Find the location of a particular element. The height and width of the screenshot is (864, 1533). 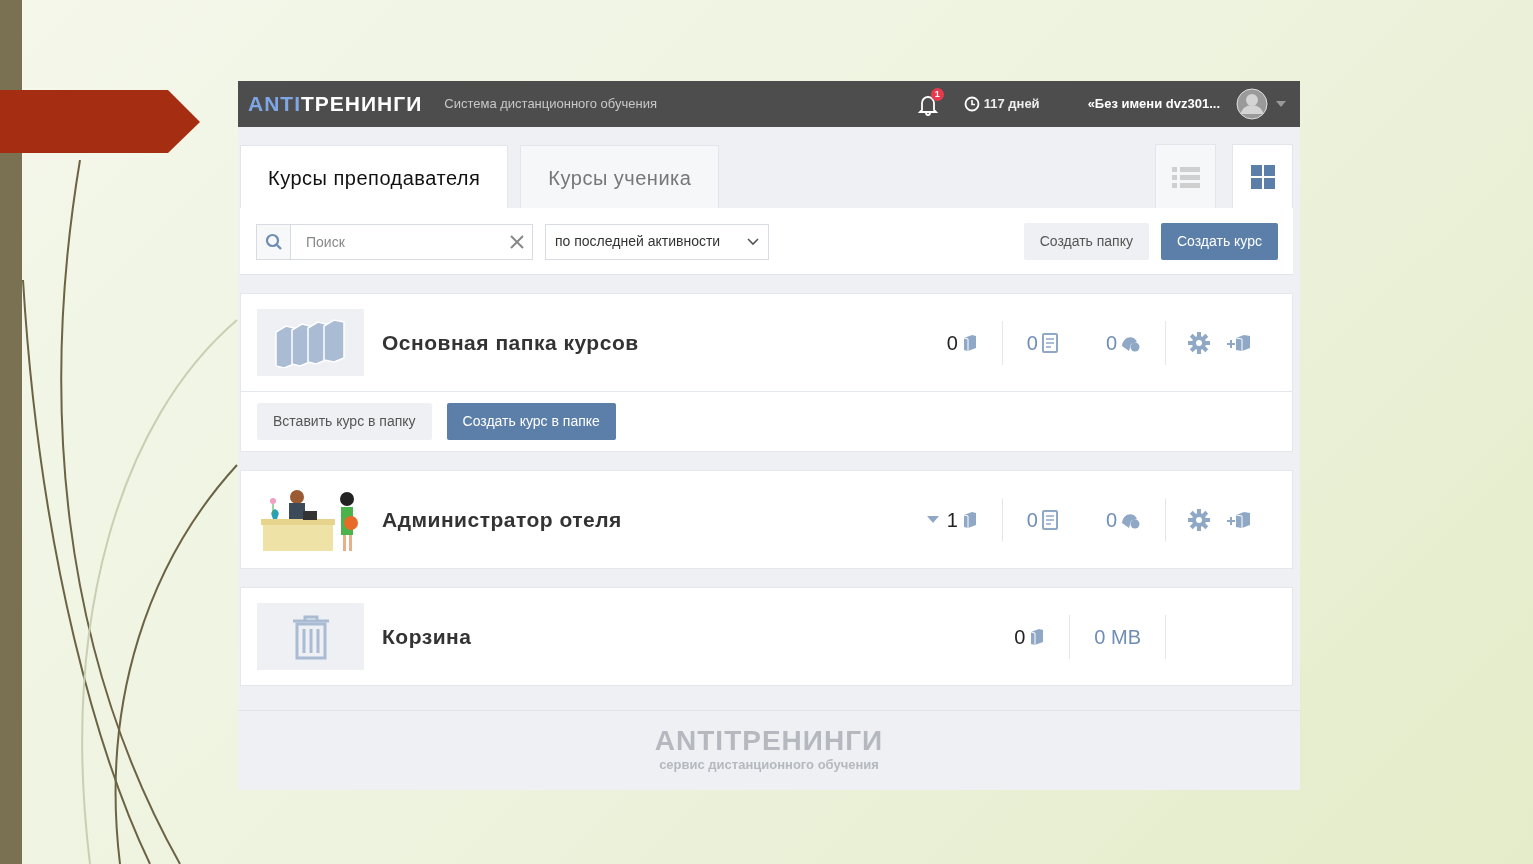

sort-dropdown: по последней активности is located at coordinates (657, 241).